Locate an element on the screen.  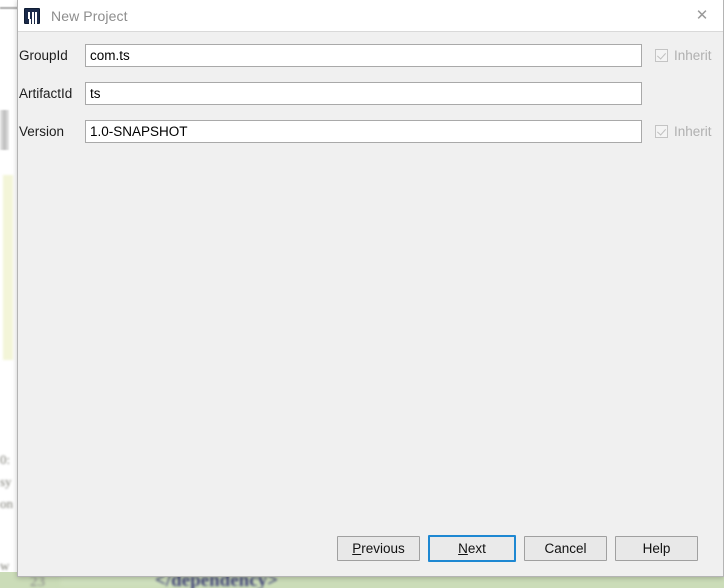
cancel-button-label: Cancel is located at coordinates (565, 548).